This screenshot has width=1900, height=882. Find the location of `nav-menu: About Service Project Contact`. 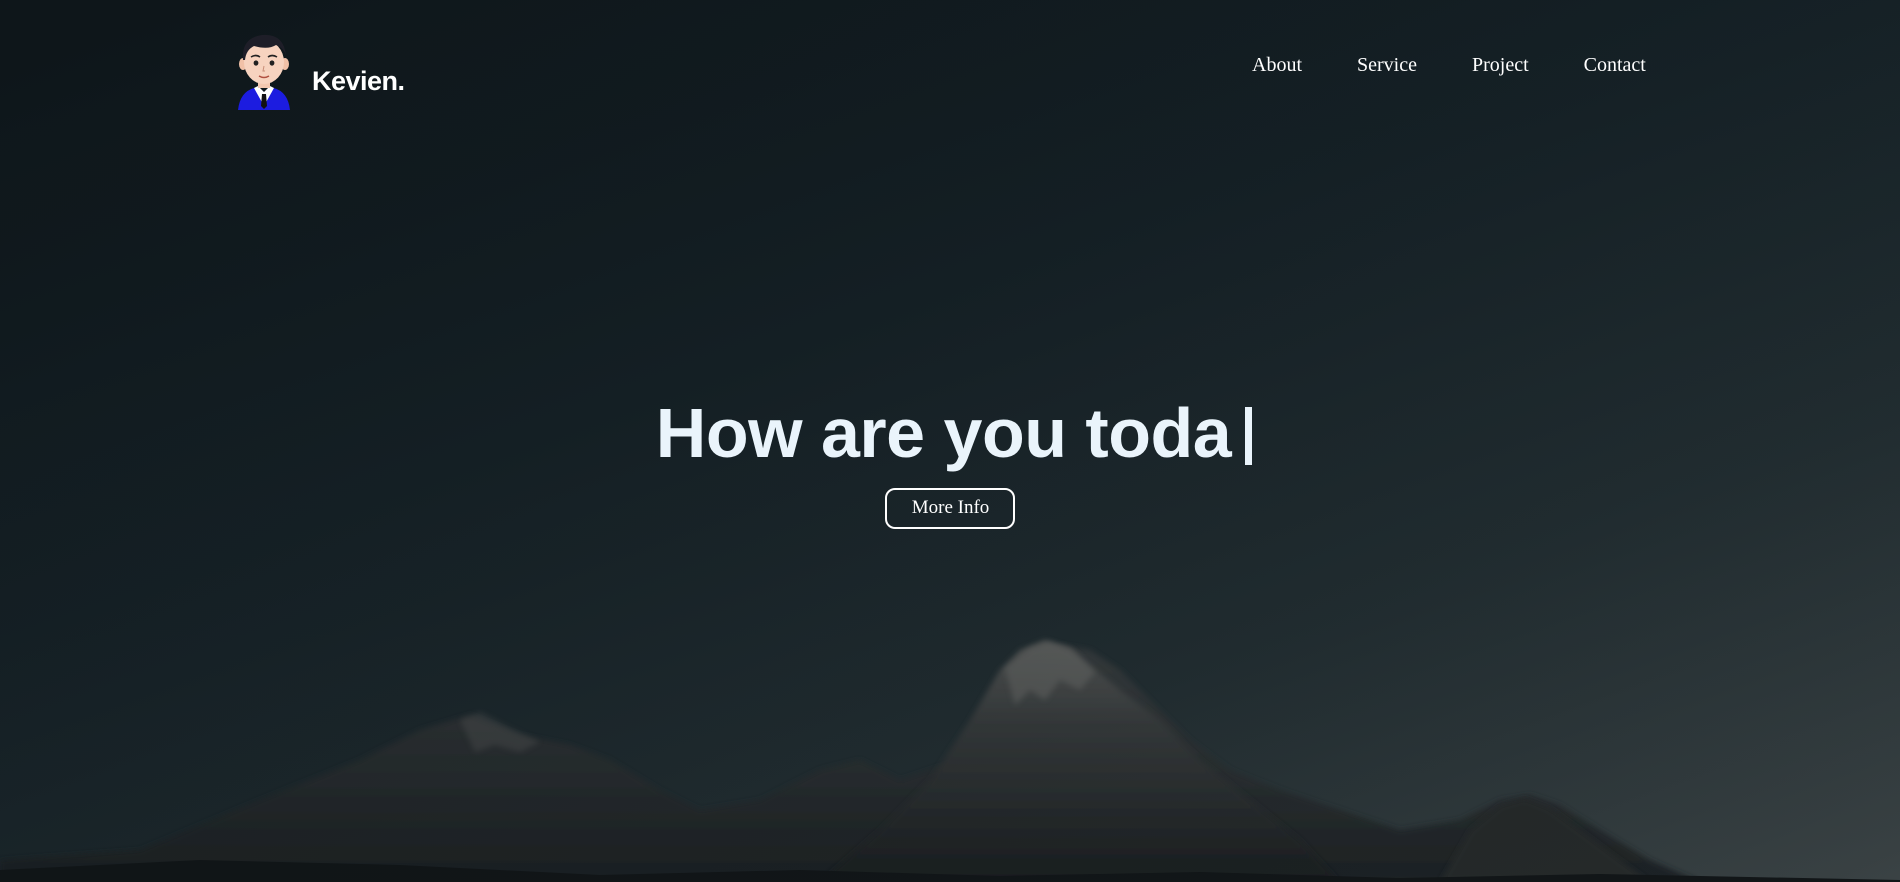

nav-menu: About Service Project Contact is located at coordinates (1449, 65).